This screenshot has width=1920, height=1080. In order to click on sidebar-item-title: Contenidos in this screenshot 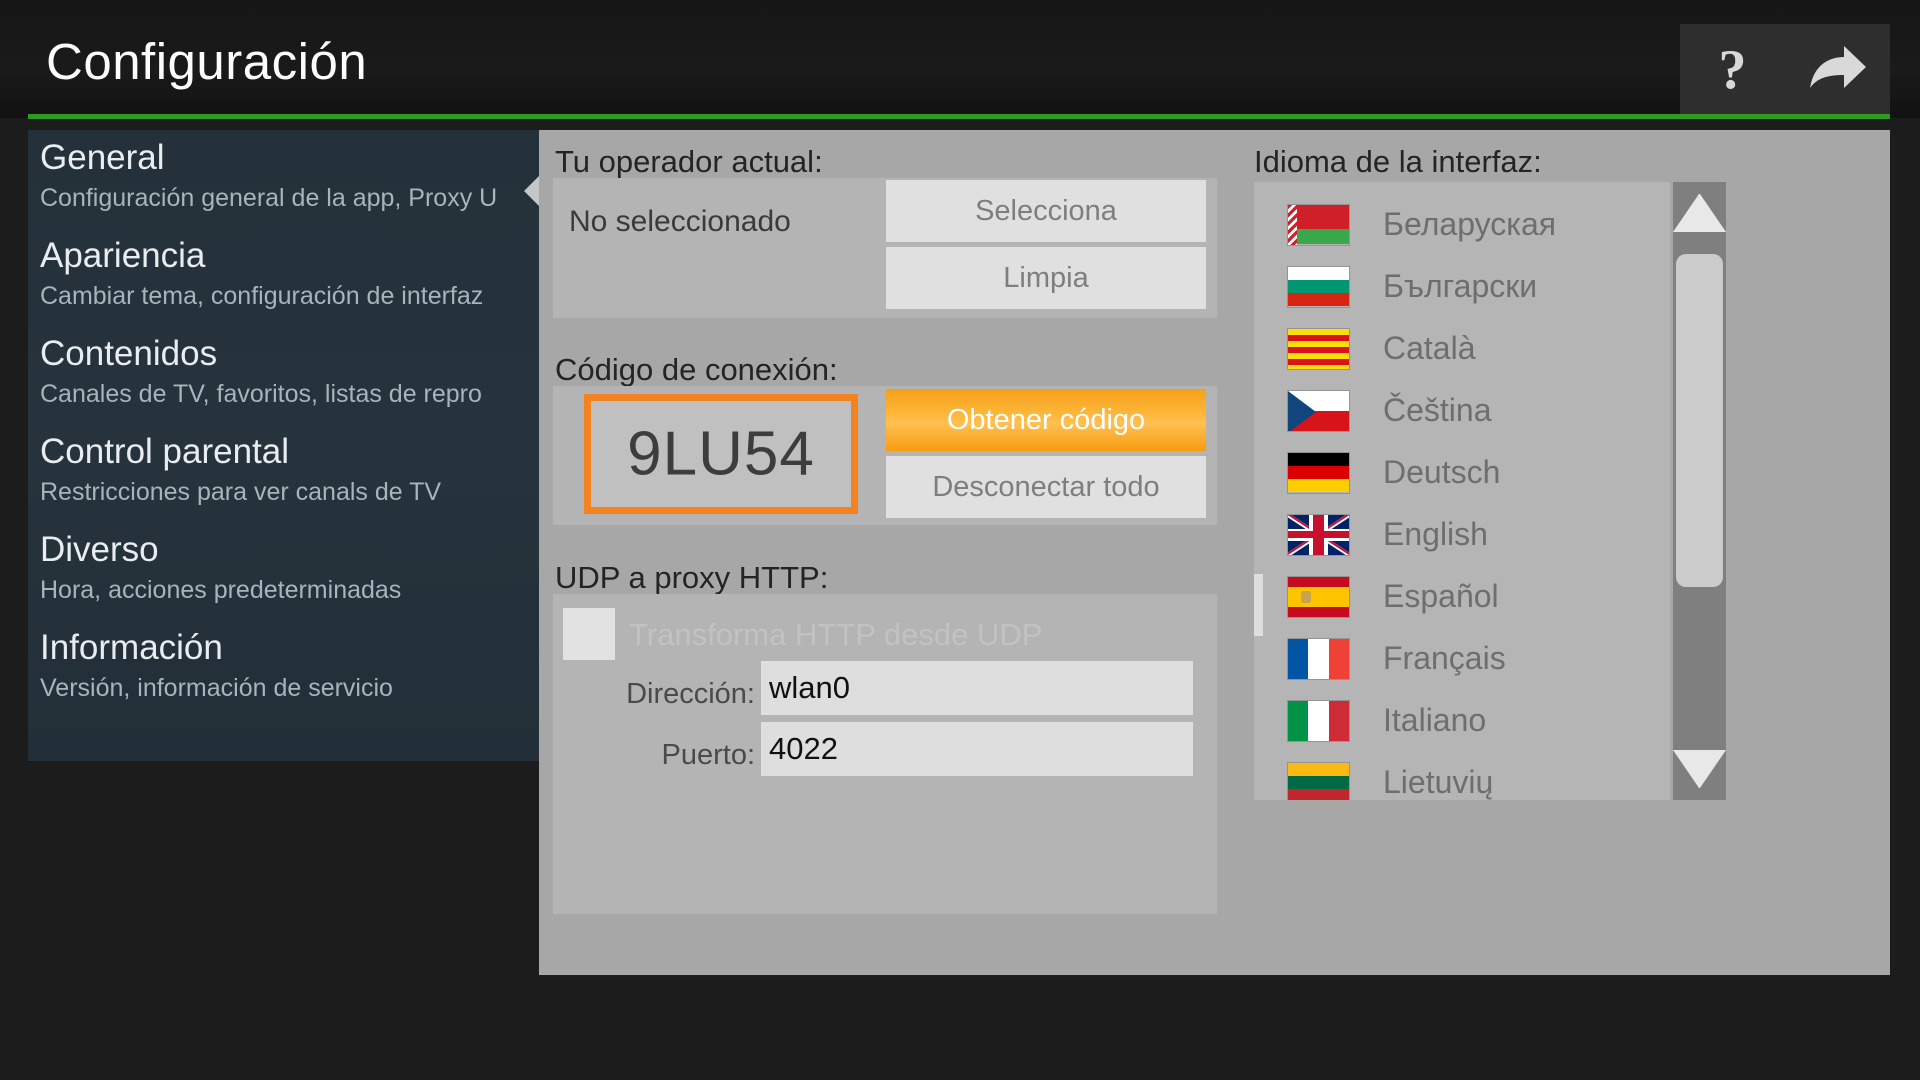, I will do `click(129, 353)`.